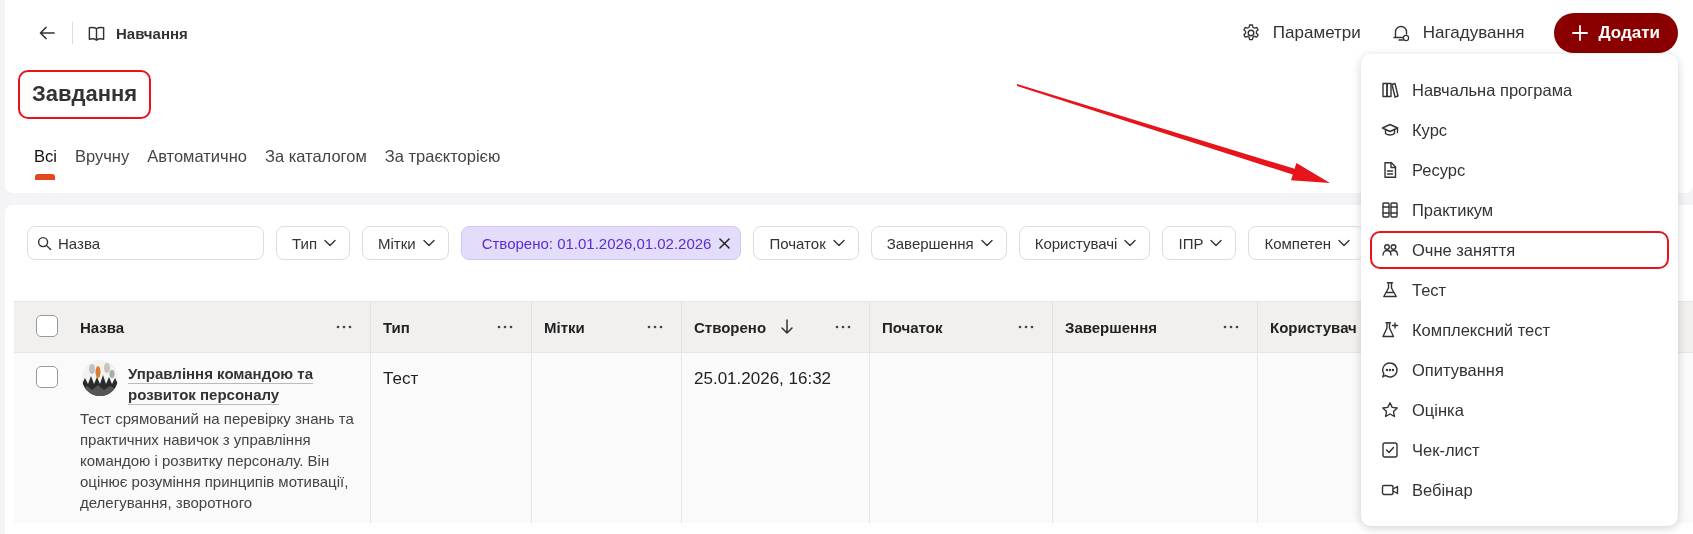 The image size is (1693, 534). What do you see at coordinates (1457, 33) in the screenshot?
I see `reminders-button: Нагадування` at bounding box center [1457, 33].